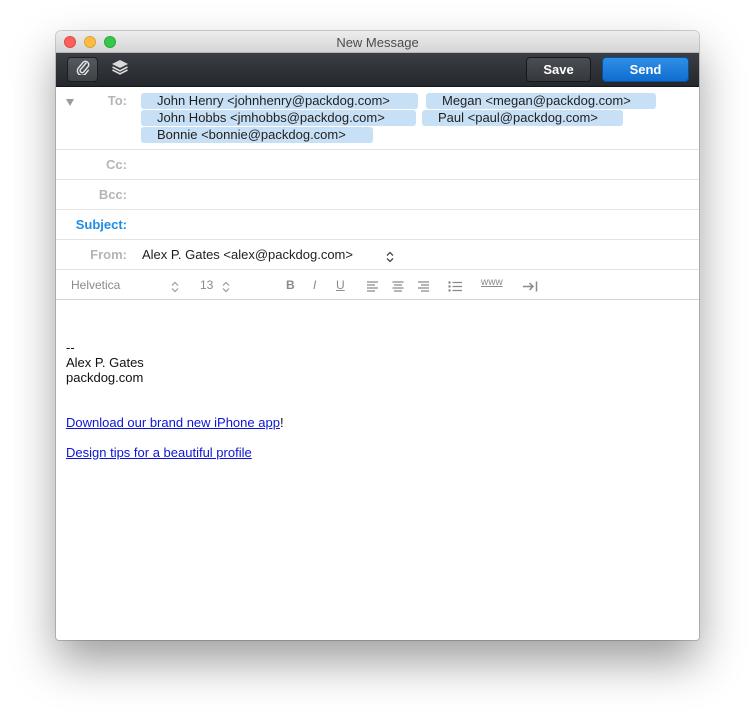  I want to click on font-family-select: Helvetica, so click(95, 285).